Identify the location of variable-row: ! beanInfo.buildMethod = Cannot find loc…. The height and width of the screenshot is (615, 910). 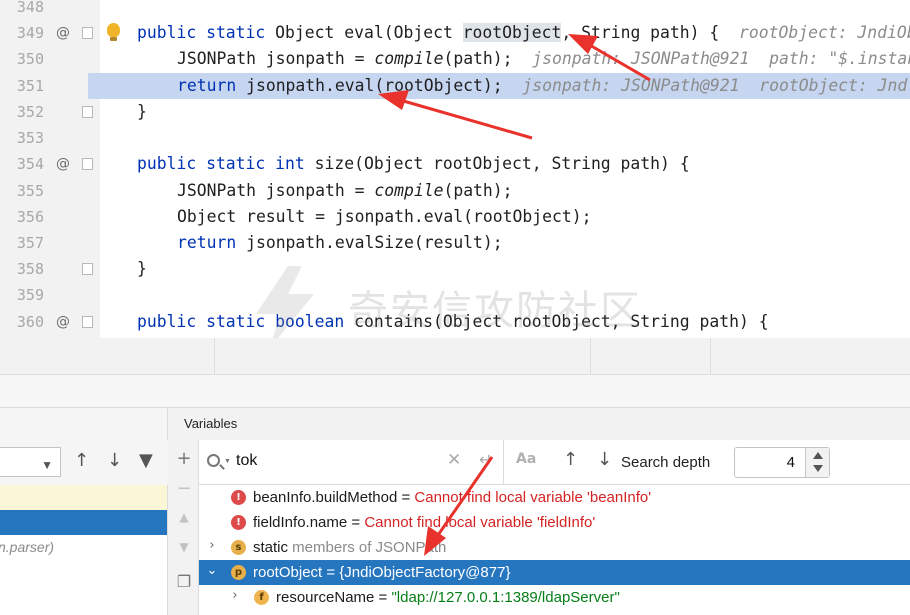
(554, 497).